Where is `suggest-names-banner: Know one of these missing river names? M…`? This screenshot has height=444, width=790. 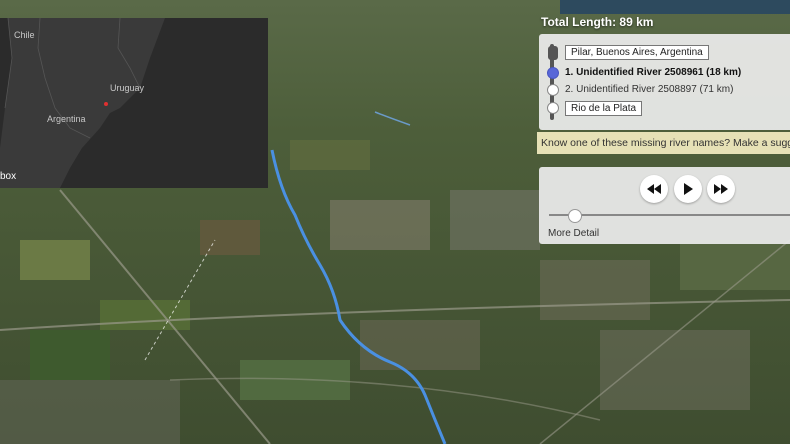 suggest-names-banner: Know one of these missing river names? M… is located at coordinates (663, 143).